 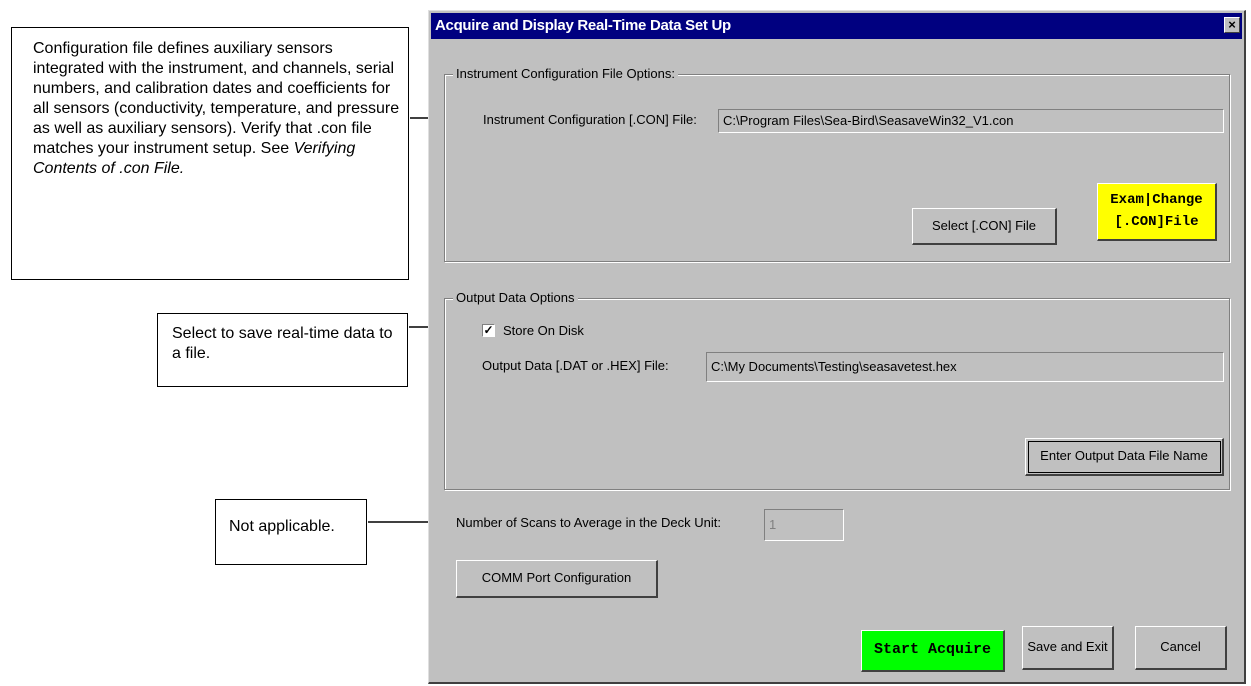 What do you see at coordinates (565, 73) in the screenshot?
I see `config-group-legend: Instrument Configuration File Options:` at bounding box center [565, 73].